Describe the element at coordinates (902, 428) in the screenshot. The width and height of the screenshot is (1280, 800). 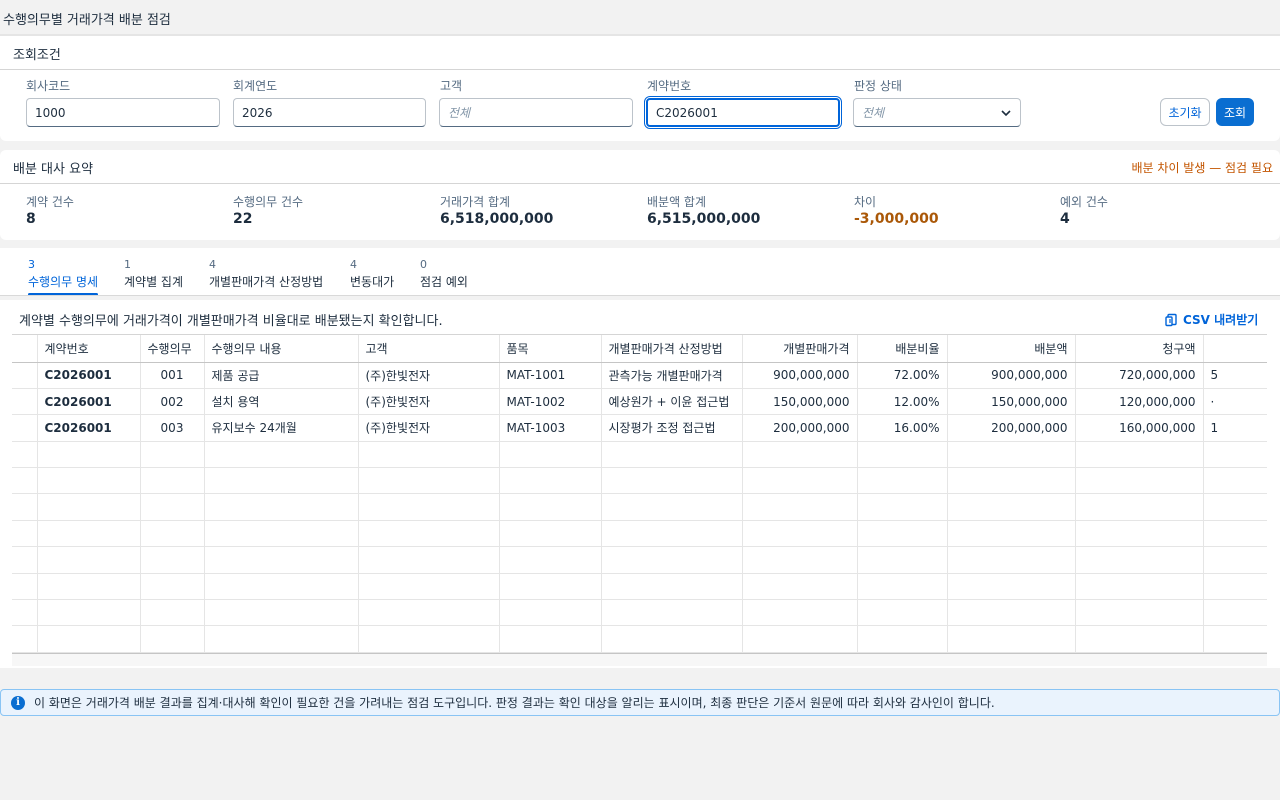
I see `cell-ratio: 16.00%` at that location.